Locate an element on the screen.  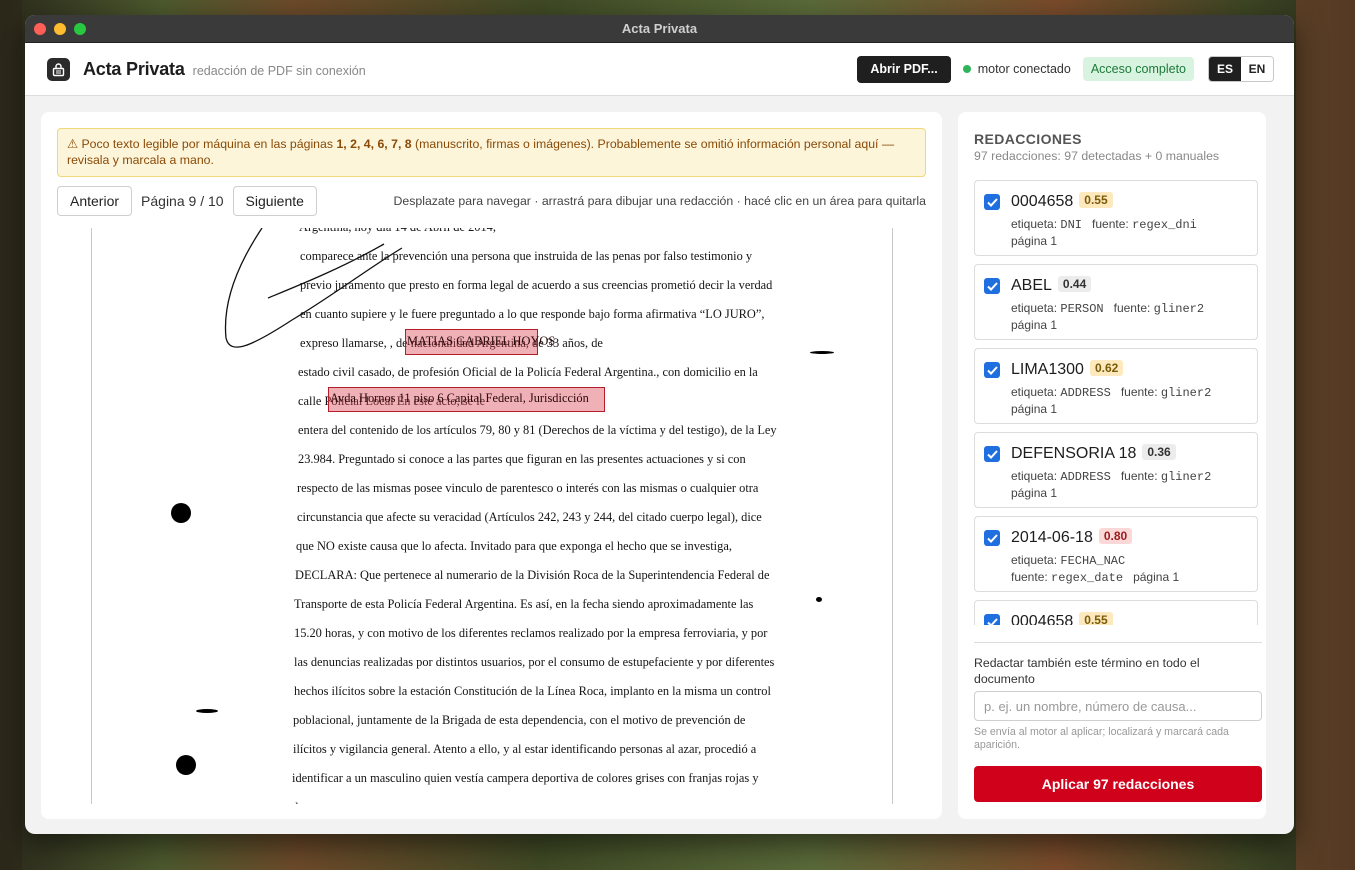
source-value: regex_date is located at coordinates (1087, 578).